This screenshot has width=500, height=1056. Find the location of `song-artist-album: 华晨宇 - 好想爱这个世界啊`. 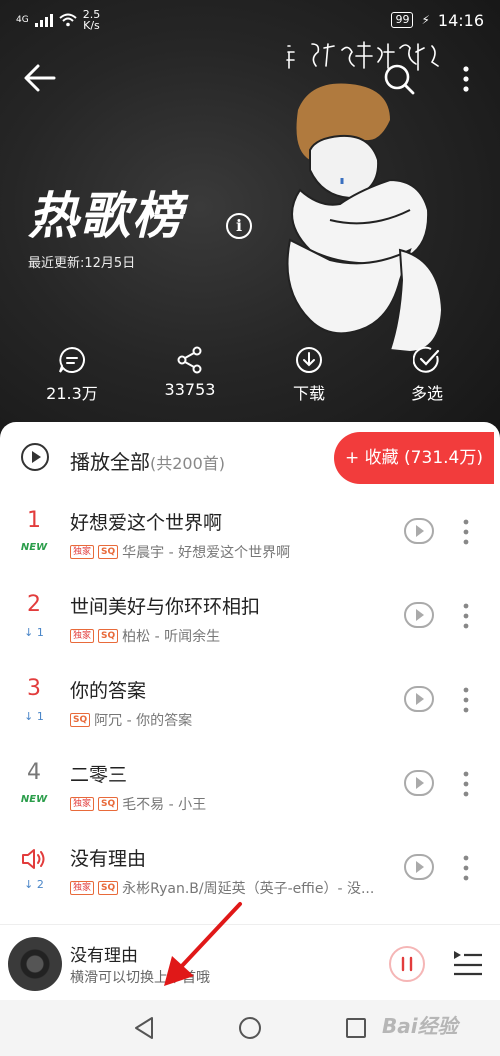

song-artist-album: 华晨宇 - 好想爱这个世界啊 is located at coordinates (206, 553).